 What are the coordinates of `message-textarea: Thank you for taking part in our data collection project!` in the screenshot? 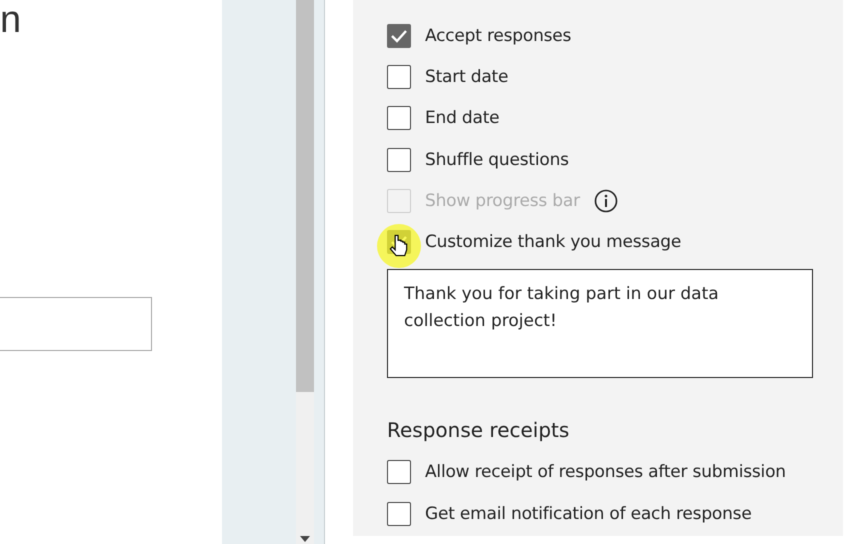 It's located at (600, 323).